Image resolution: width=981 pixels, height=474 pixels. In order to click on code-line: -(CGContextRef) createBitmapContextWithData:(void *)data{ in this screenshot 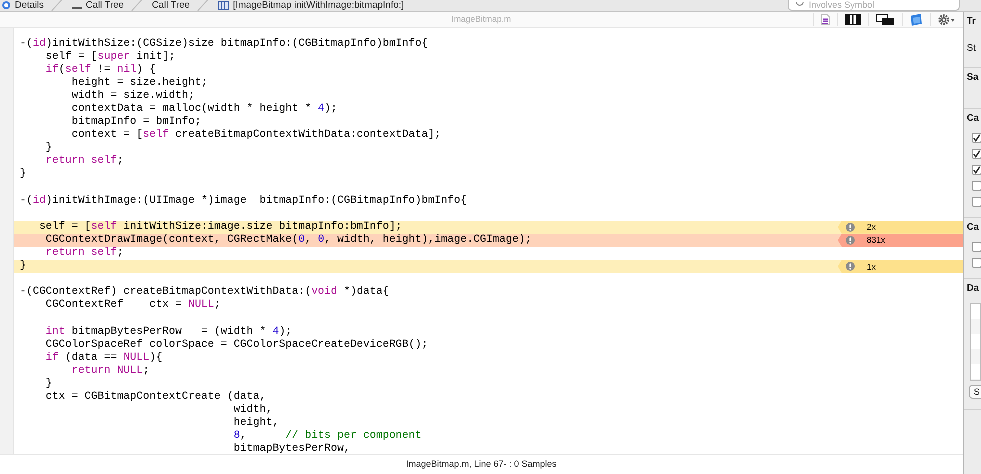, I will do `click(205, 292)`.